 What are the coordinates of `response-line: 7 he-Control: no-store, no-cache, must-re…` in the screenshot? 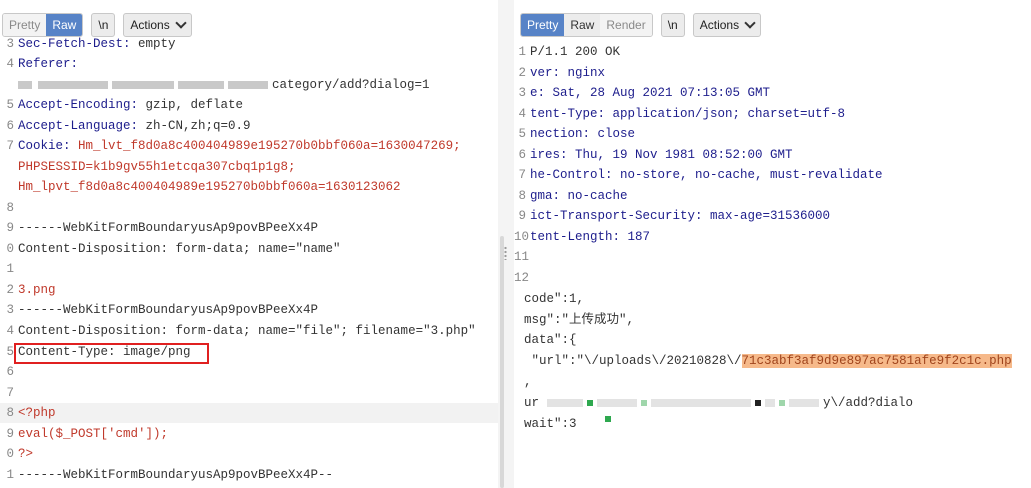 It's located at (700, 175).